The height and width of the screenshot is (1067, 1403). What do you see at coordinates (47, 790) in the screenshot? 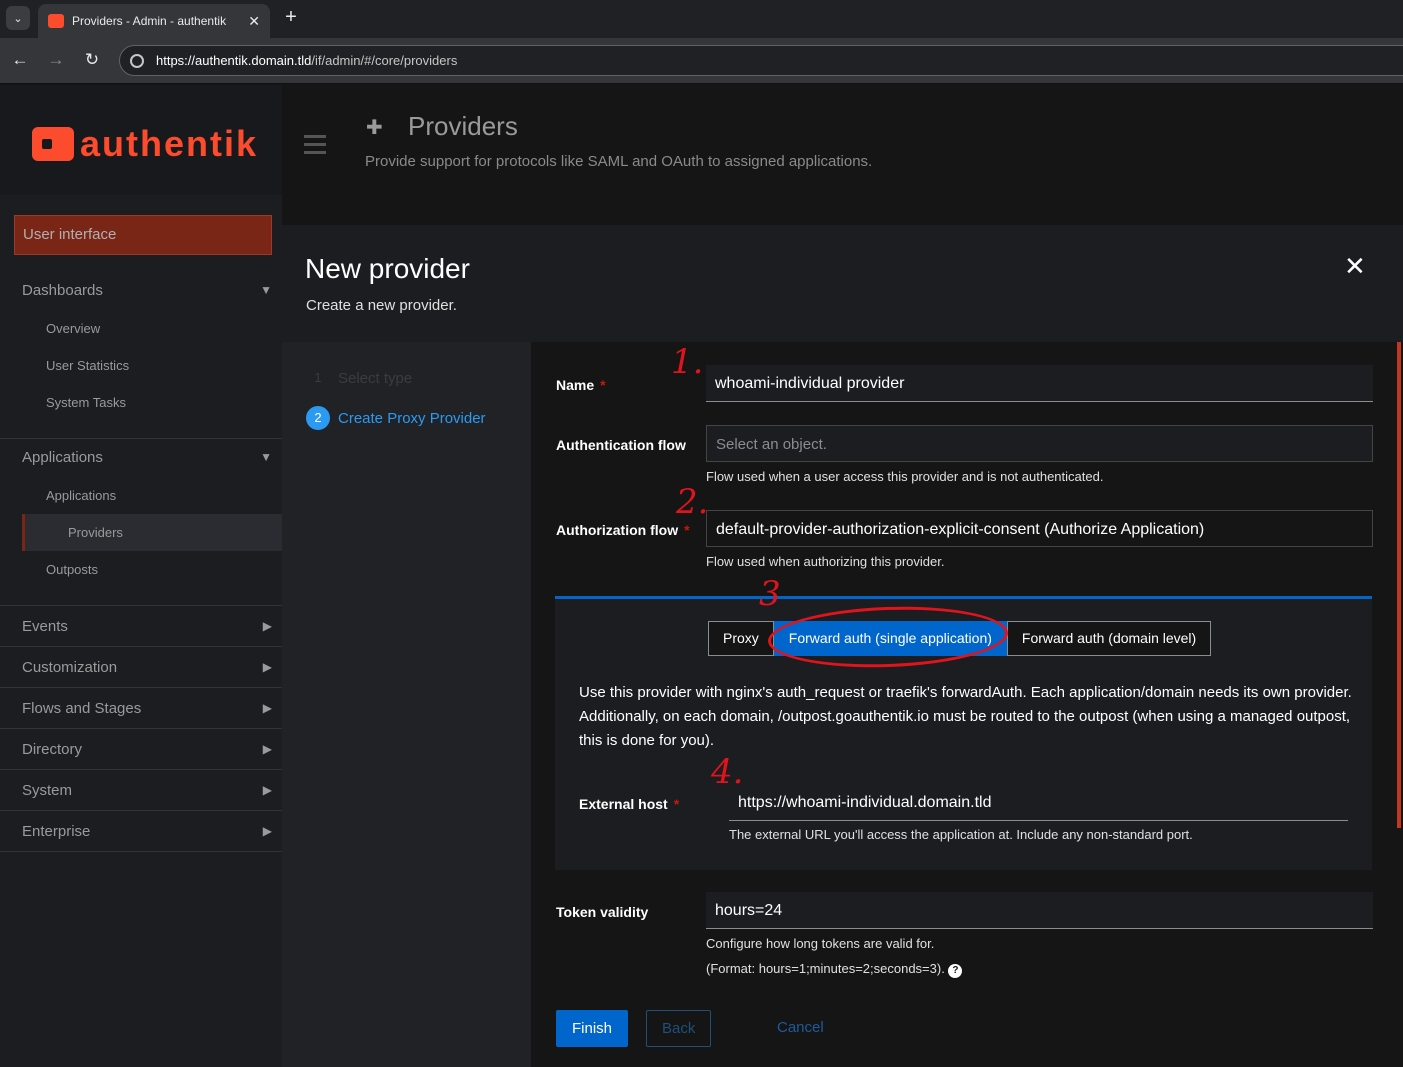
I see `sidebar-item-label: System` at bounding box center [47, 790].